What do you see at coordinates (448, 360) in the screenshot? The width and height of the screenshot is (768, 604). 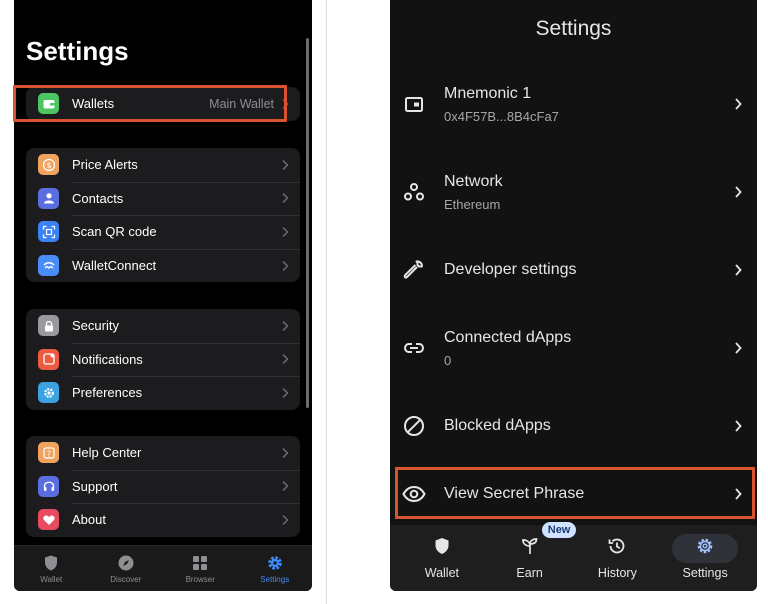 I see `dapp-count: 0` at bounding box center [448, 360].